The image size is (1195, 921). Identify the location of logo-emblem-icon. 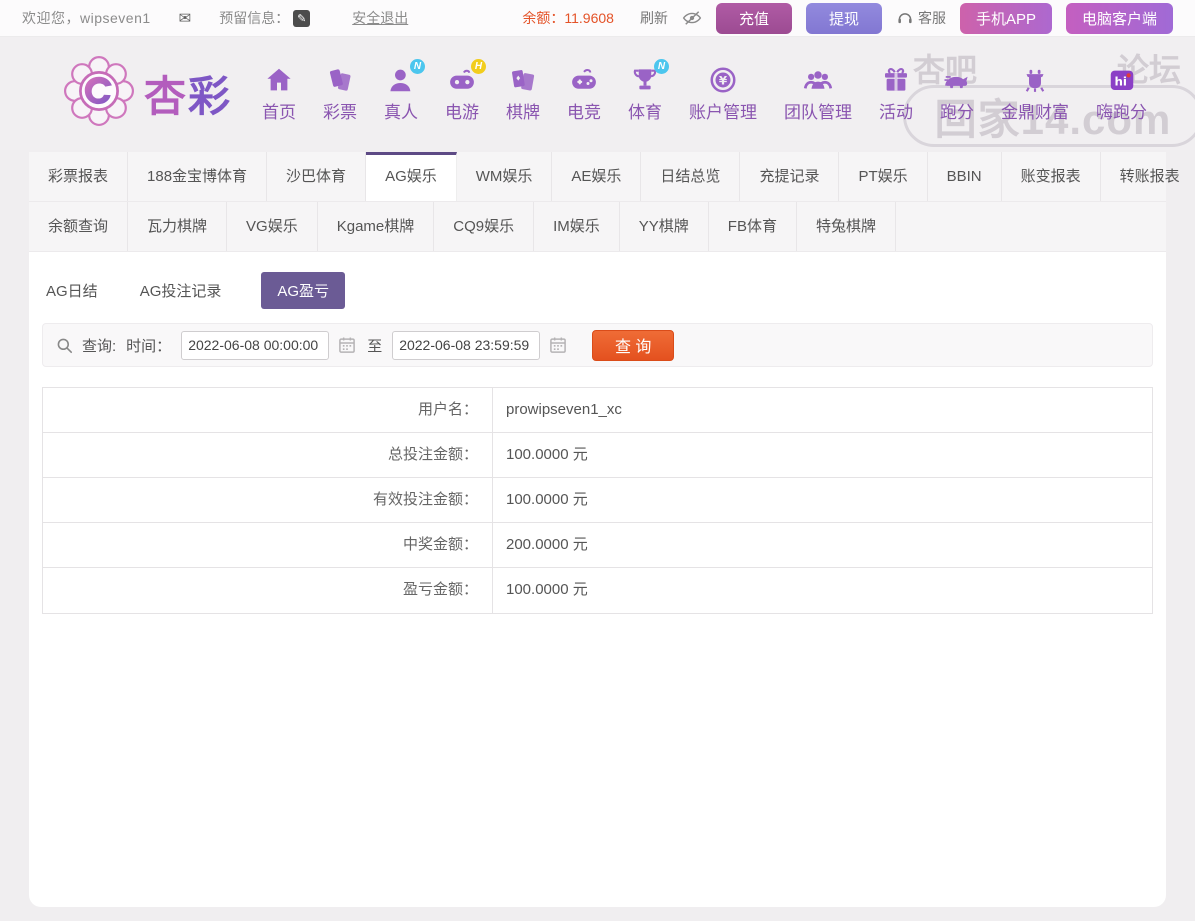
(99, 93).